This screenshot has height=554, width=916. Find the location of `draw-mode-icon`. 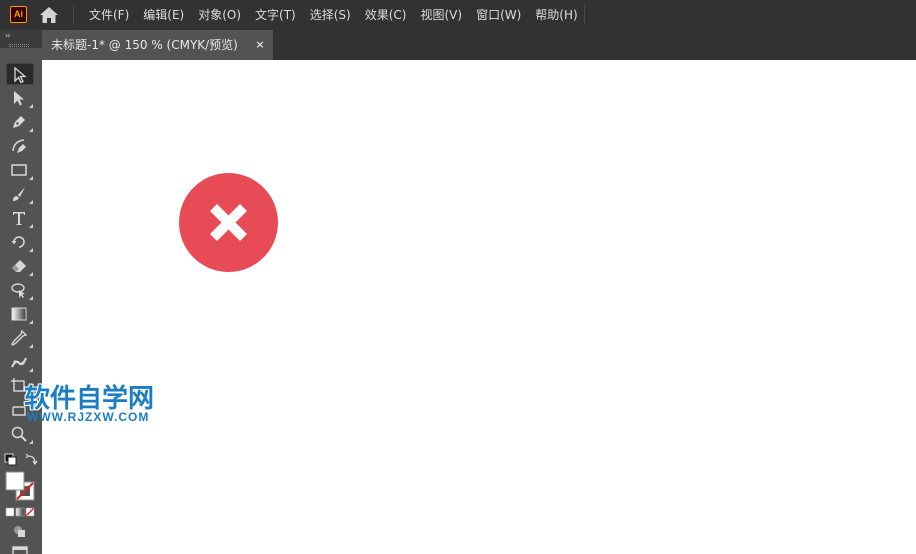

draw-mode-icon is located at coordinates (20, 532).